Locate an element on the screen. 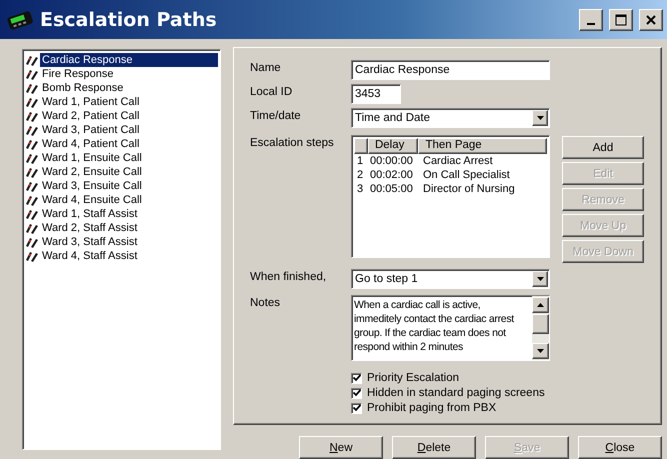 This screenshot has height=459, width=667. table-cell-text: 1 is located at coordinates (360, 161).